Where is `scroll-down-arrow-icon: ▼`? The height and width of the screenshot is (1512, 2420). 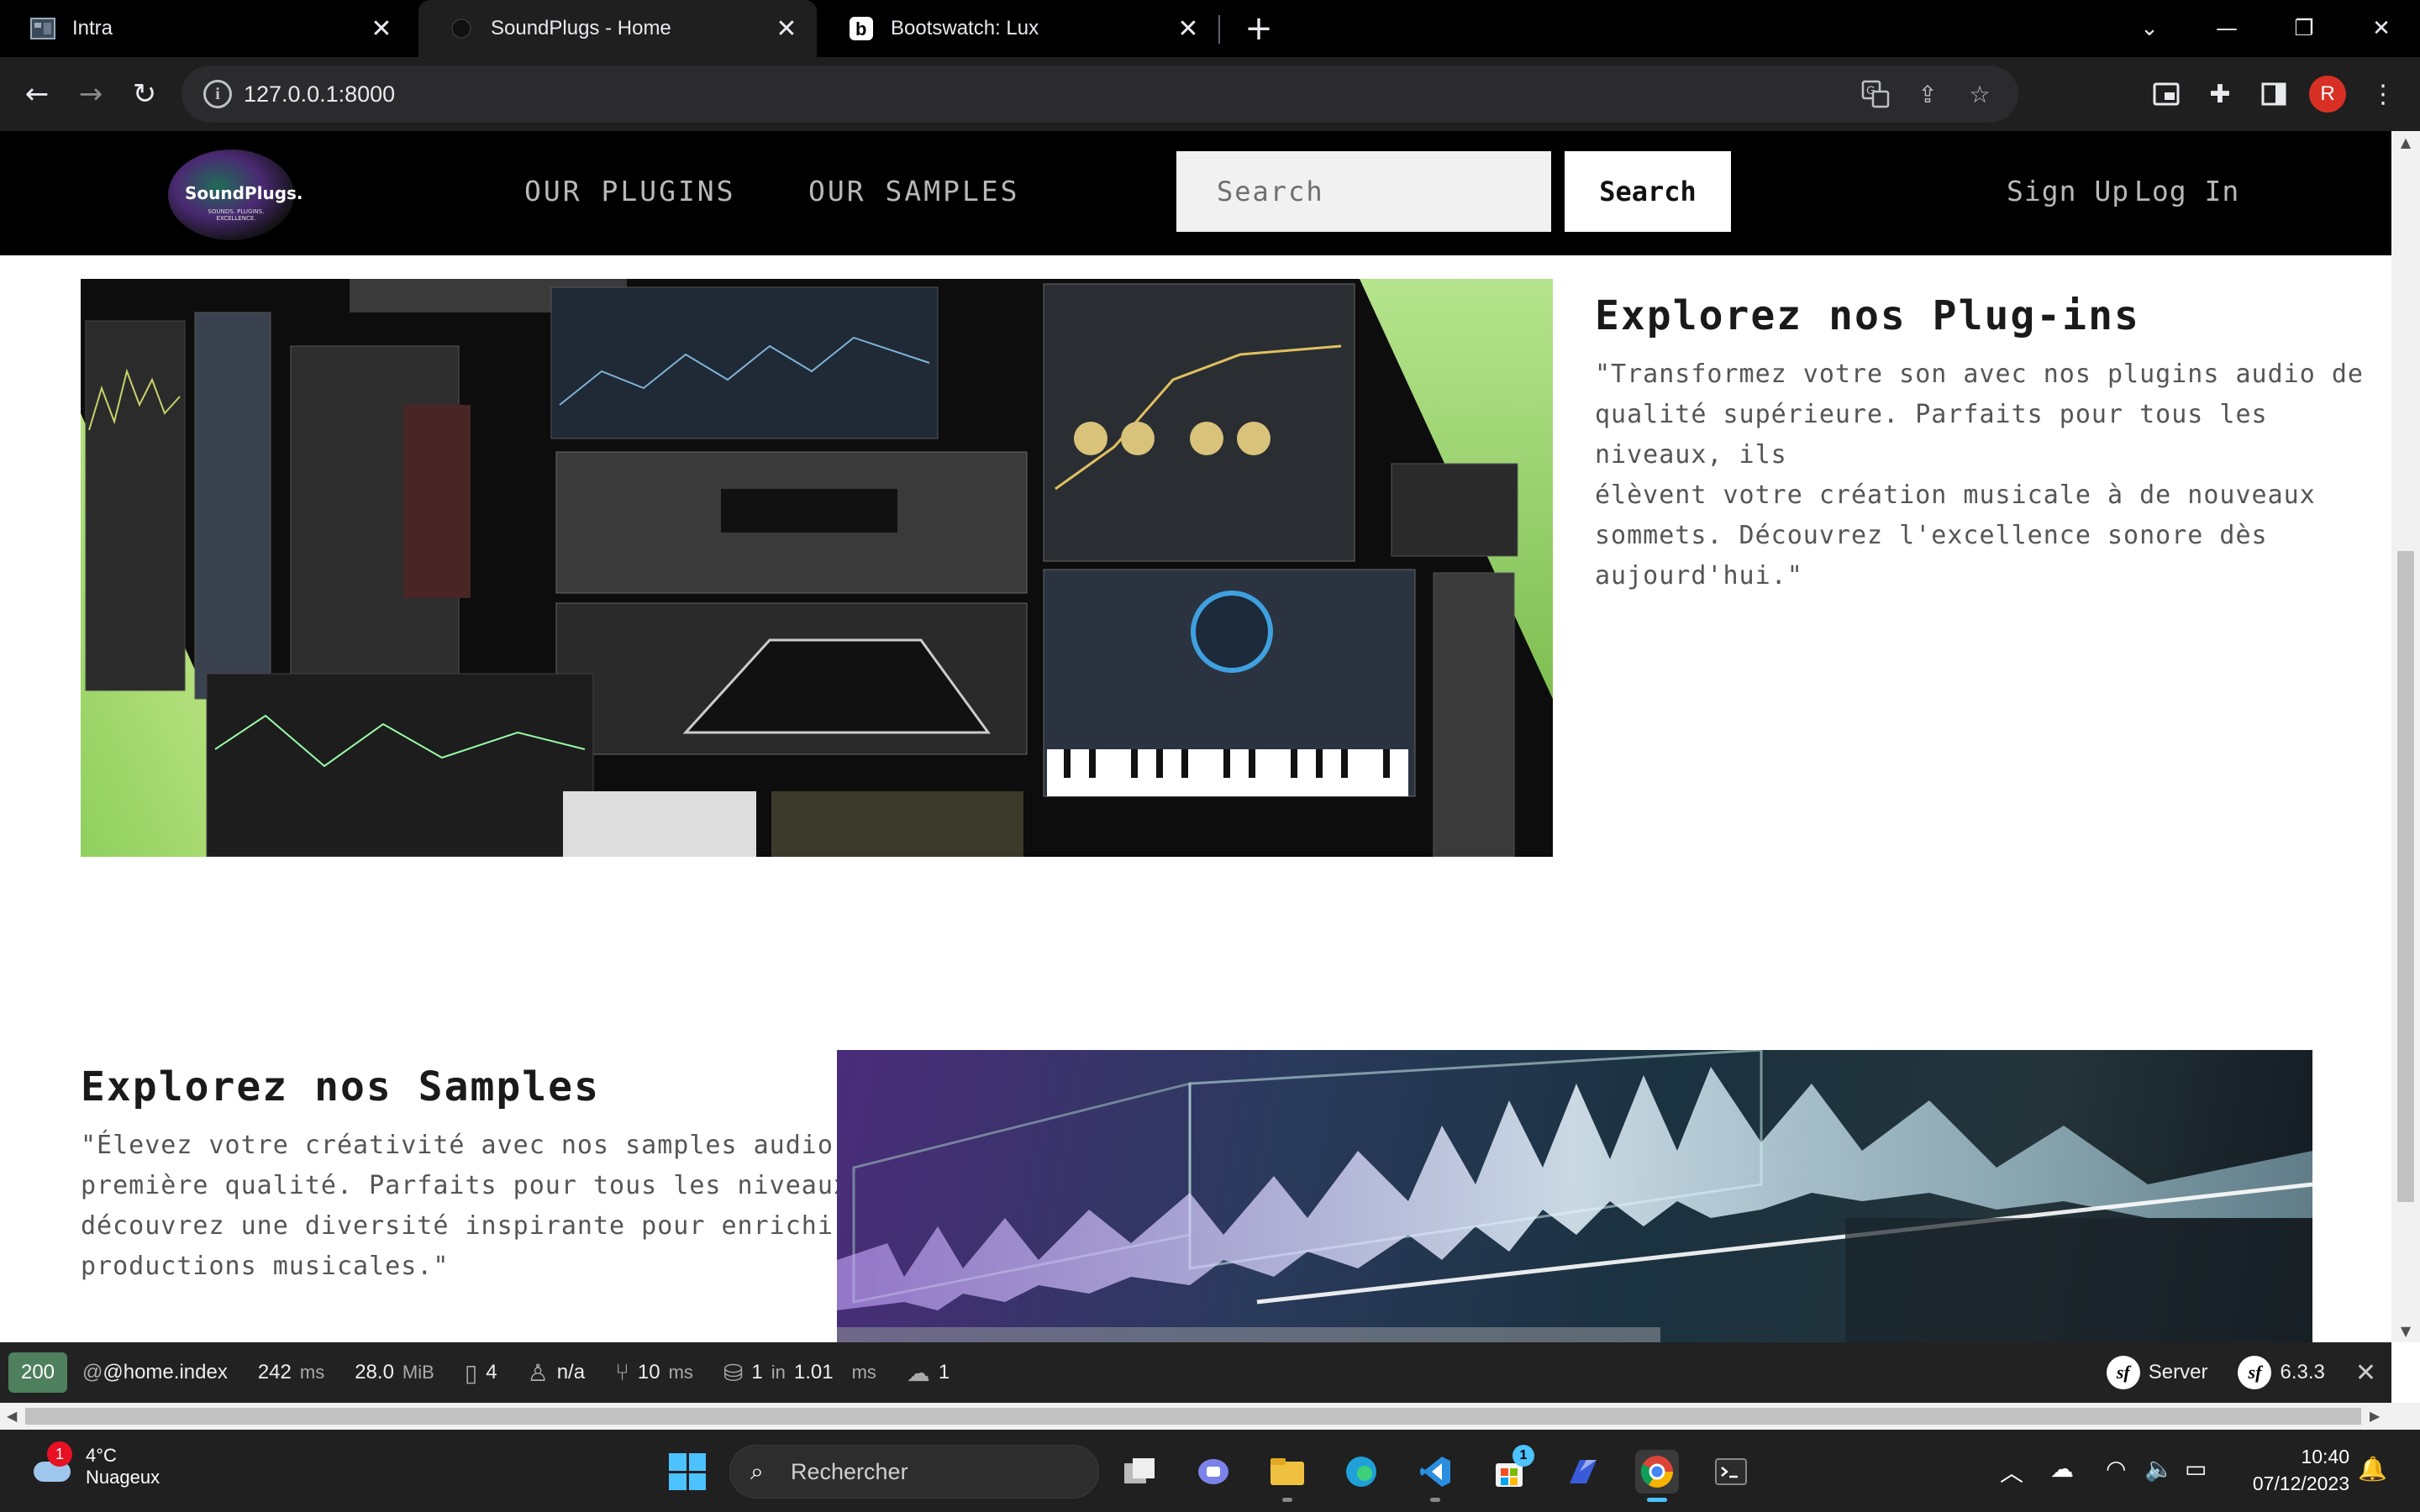
scroll-down-arrow-icon: ▼ is located at coordinates (2405, 1331).